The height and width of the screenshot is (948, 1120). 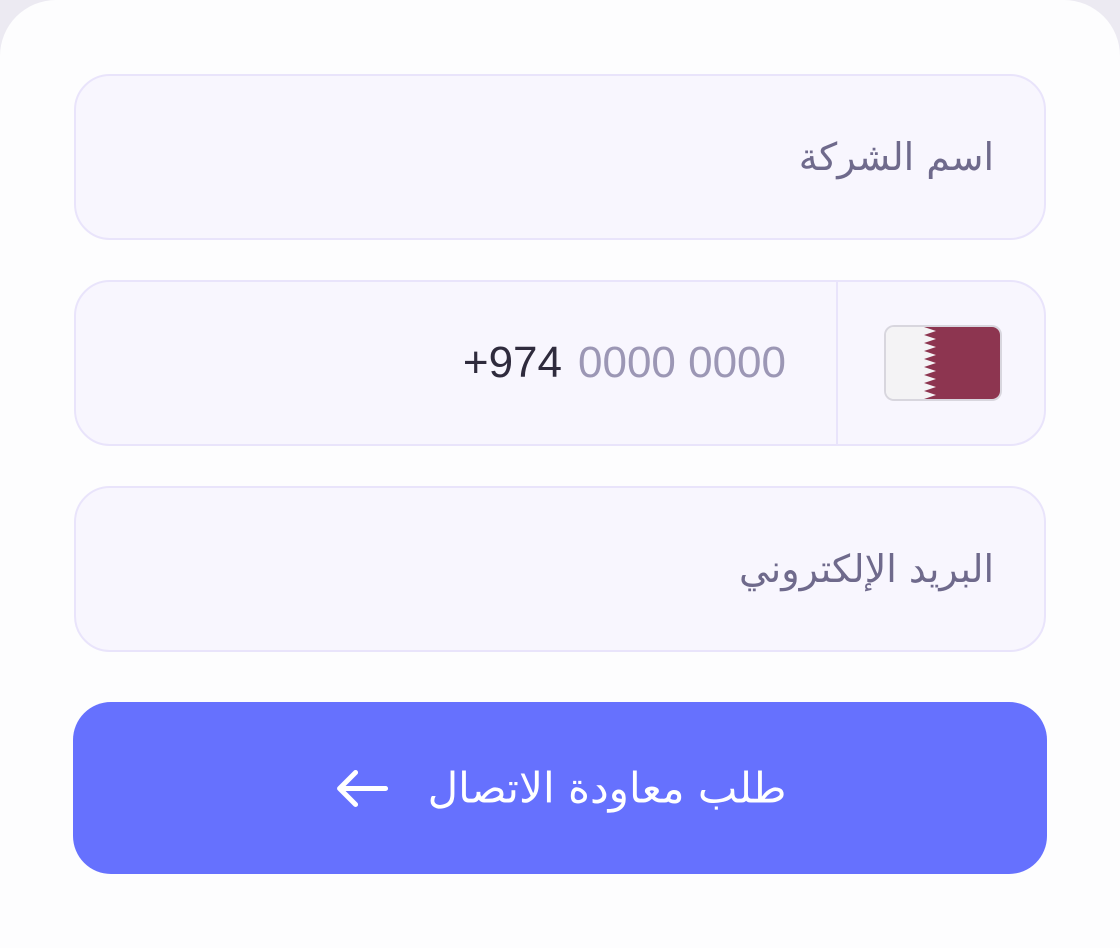 I want to click on company-name-placeholder: اسم الشركة, so click(x=896, y=157).